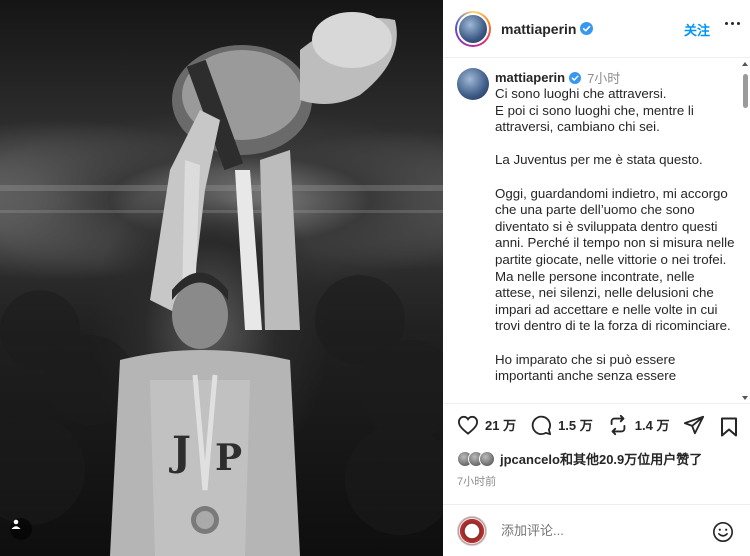 This screenshot has height=556, width=750. Describe the element at coordinates (745, 91) in the screenshot. I see `caption-scrollbar` at that location.